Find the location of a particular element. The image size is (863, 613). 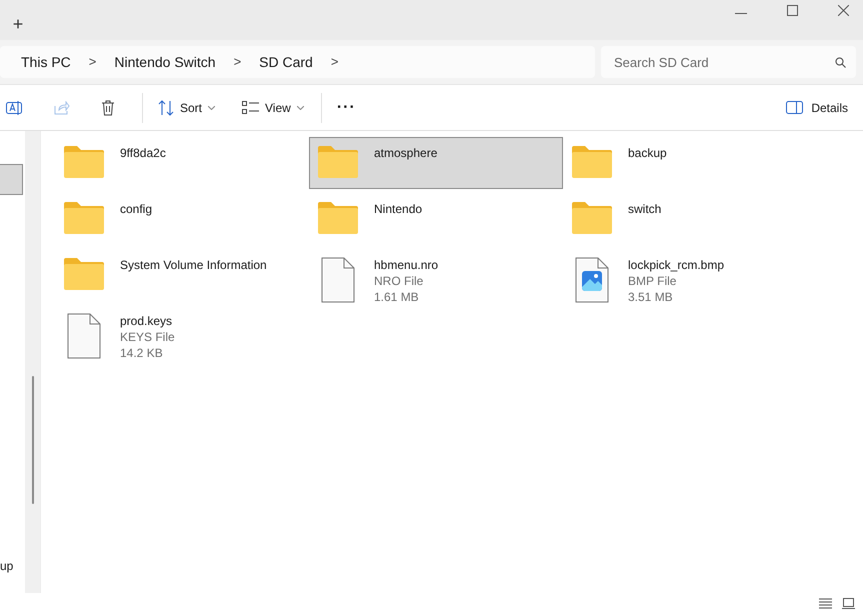

minimize-icon is located at coordinates (741, 13).